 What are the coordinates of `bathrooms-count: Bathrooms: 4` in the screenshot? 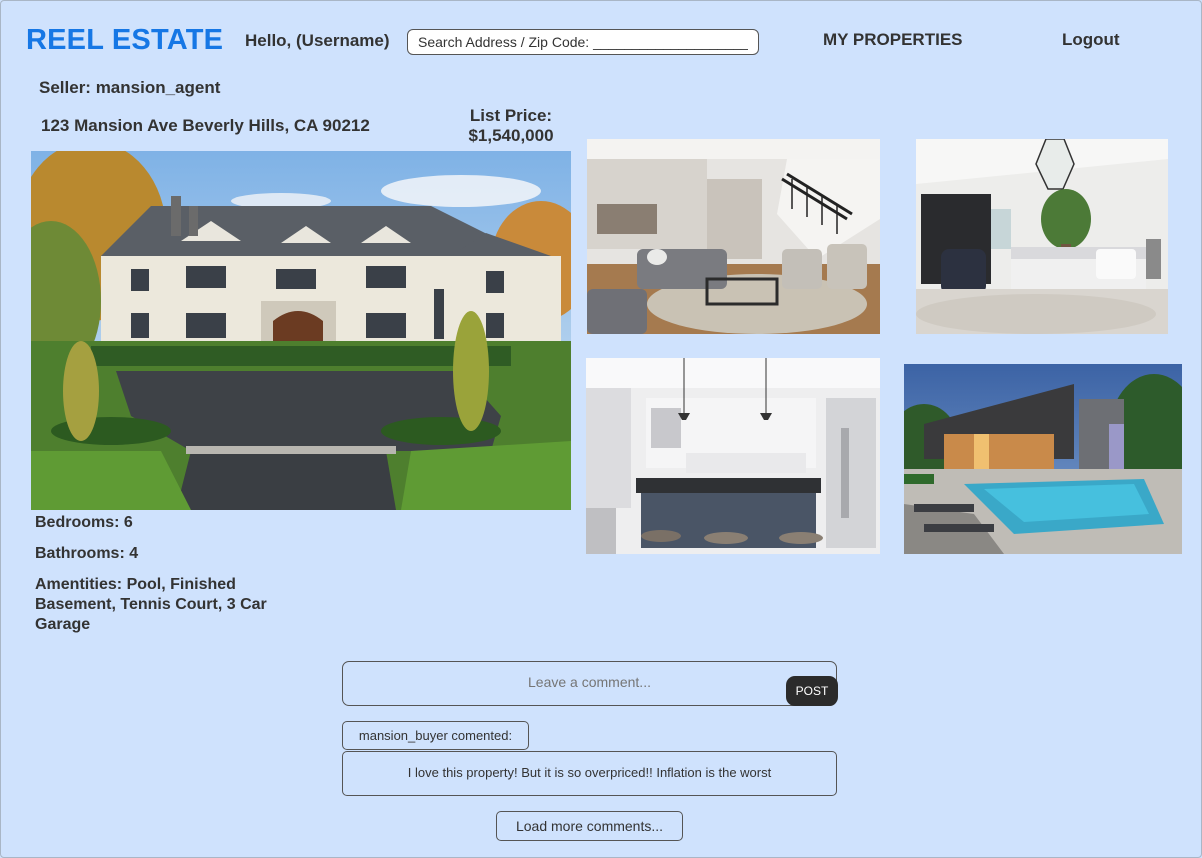 It's located at (87, 553).